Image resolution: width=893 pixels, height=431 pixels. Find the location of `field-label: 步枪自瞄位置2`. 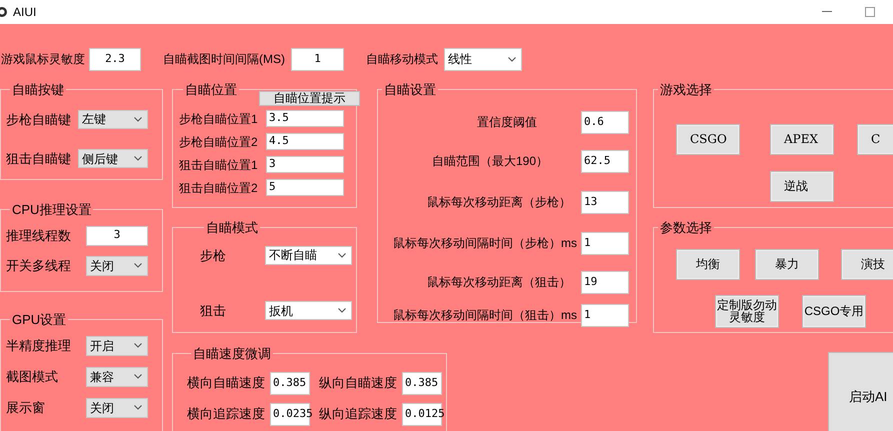

field-label: 步枪自瞄位置2 is located at coordinates (218, 142).